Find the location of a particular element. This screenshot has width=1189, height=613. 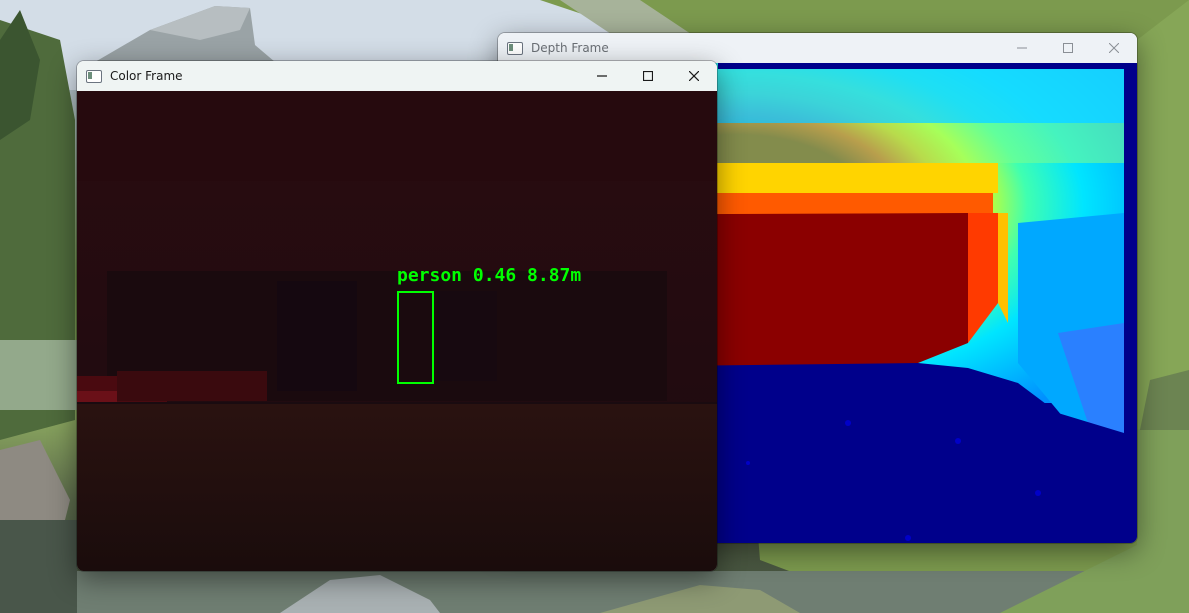

depth-close-button is located at coordinates (1114, 48).